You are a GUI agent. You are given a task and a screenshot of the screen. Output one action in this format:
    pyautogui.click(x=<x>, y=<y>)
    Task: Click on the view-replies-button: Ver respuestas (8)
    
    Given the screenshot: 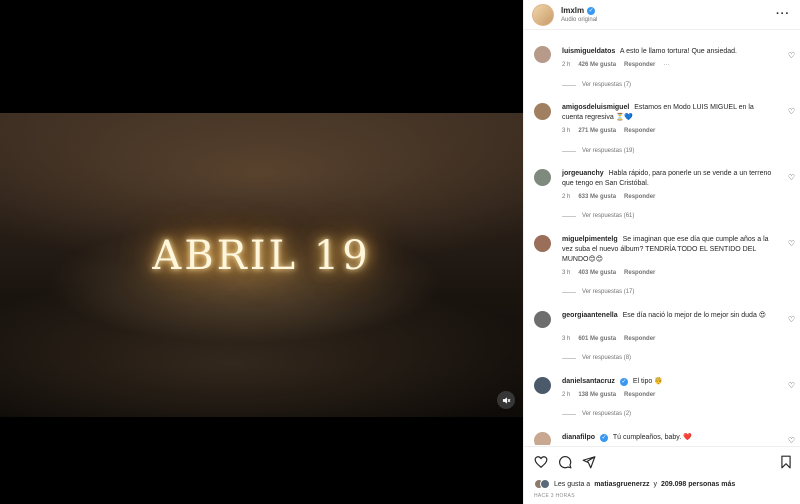 What is the action you would take?
    pyautogui.click(x=596, y=358)
    